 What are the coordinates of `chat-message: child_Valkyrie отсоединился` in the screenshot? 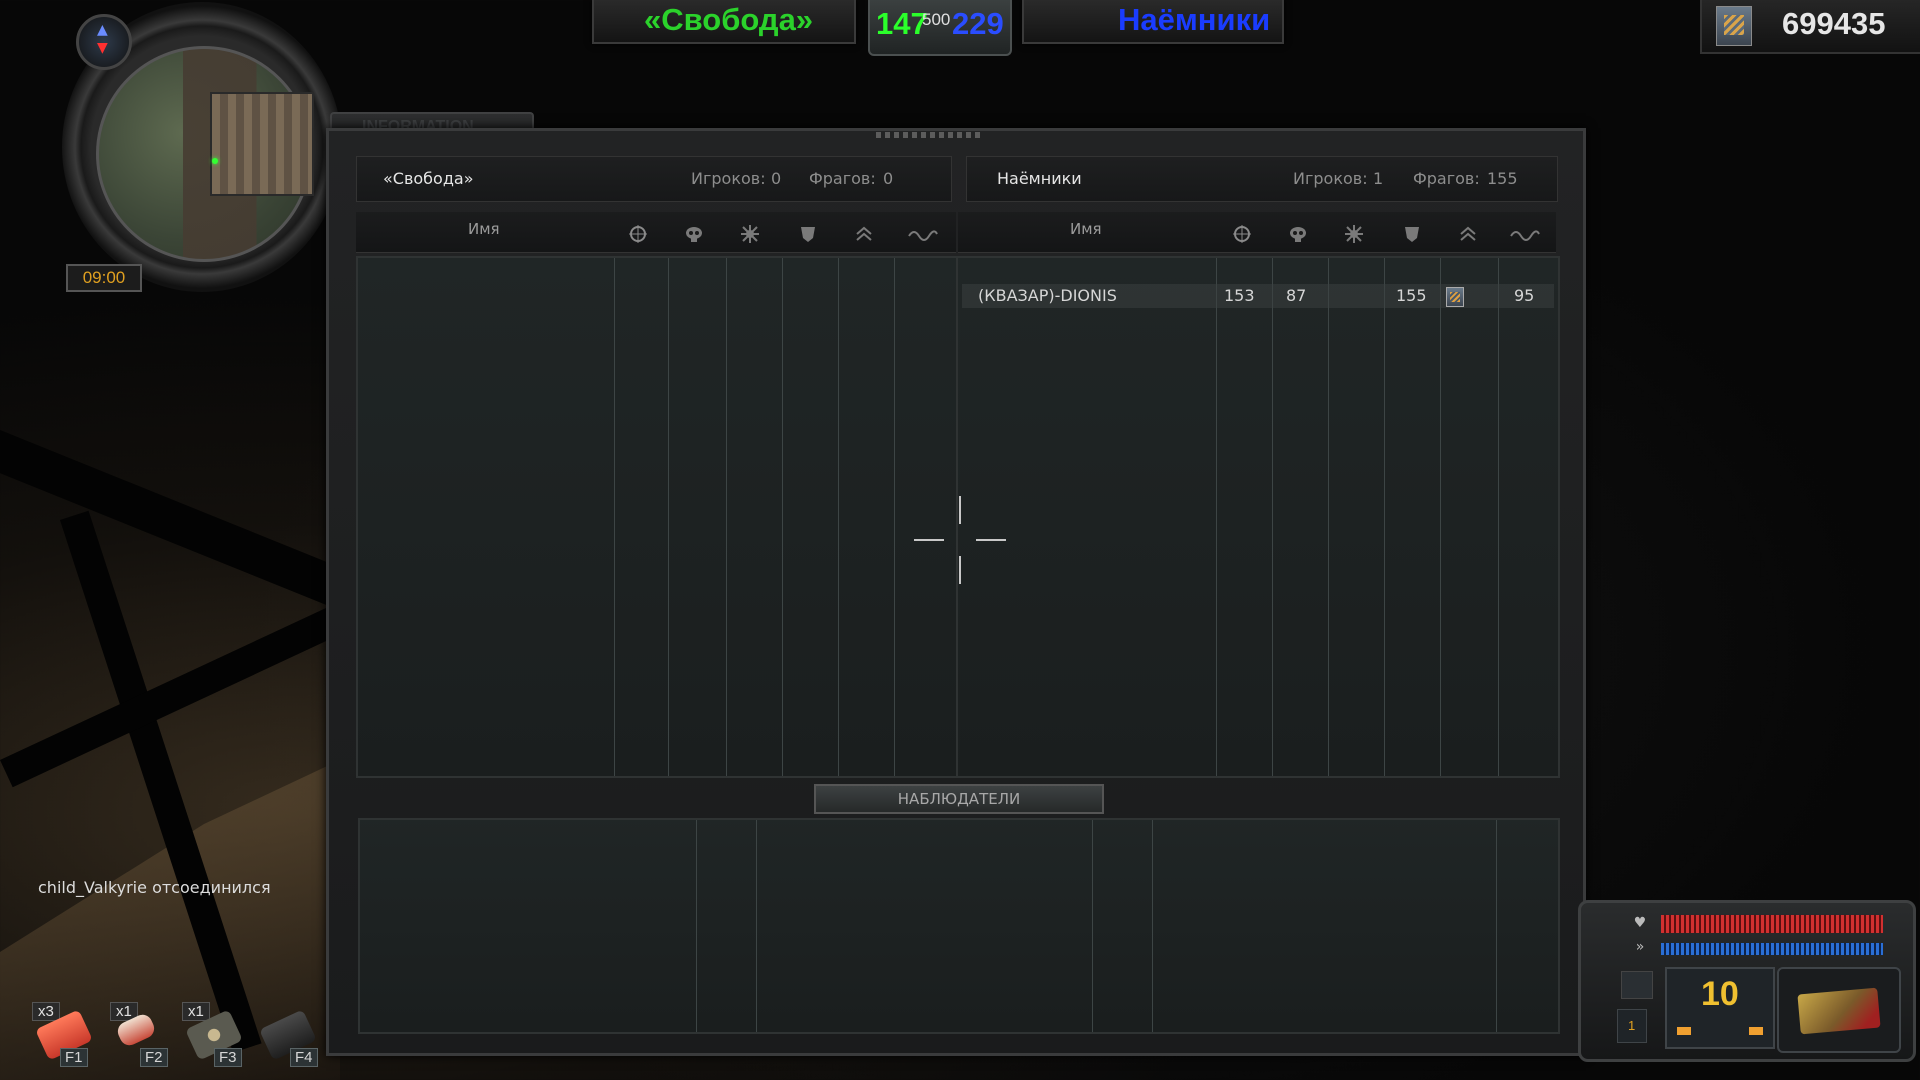 It's located at (154, 887).